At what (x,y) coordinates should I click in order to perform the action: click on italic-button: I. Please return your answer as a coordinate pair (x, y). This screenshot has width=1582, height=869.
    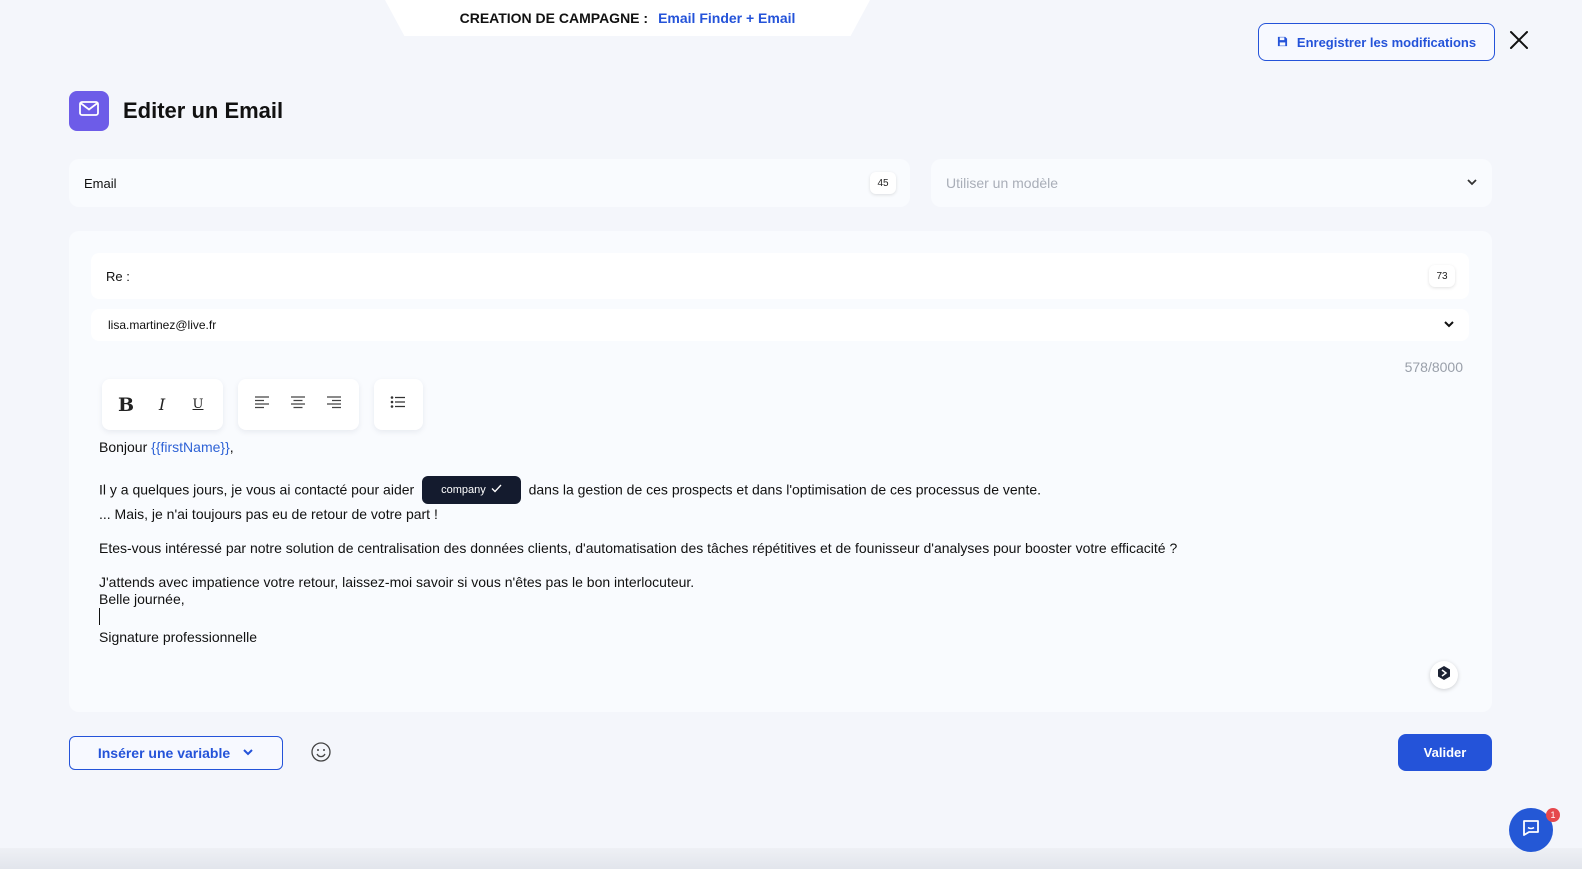
    Looking at the image, I should click on (162, 405).